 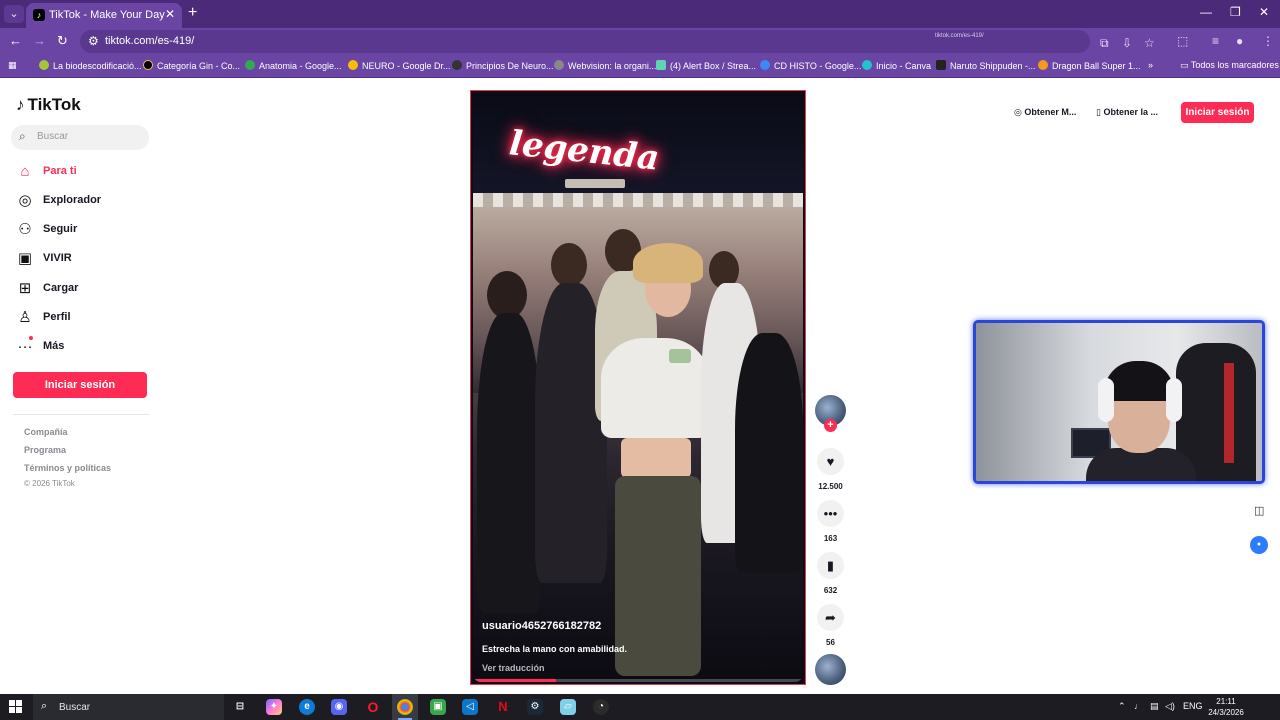 What do you see at coordinates (86, 319) in the screenshot?
I see `nav-item-perfil: ♙ Perfil` at bounding box center [86, 319].